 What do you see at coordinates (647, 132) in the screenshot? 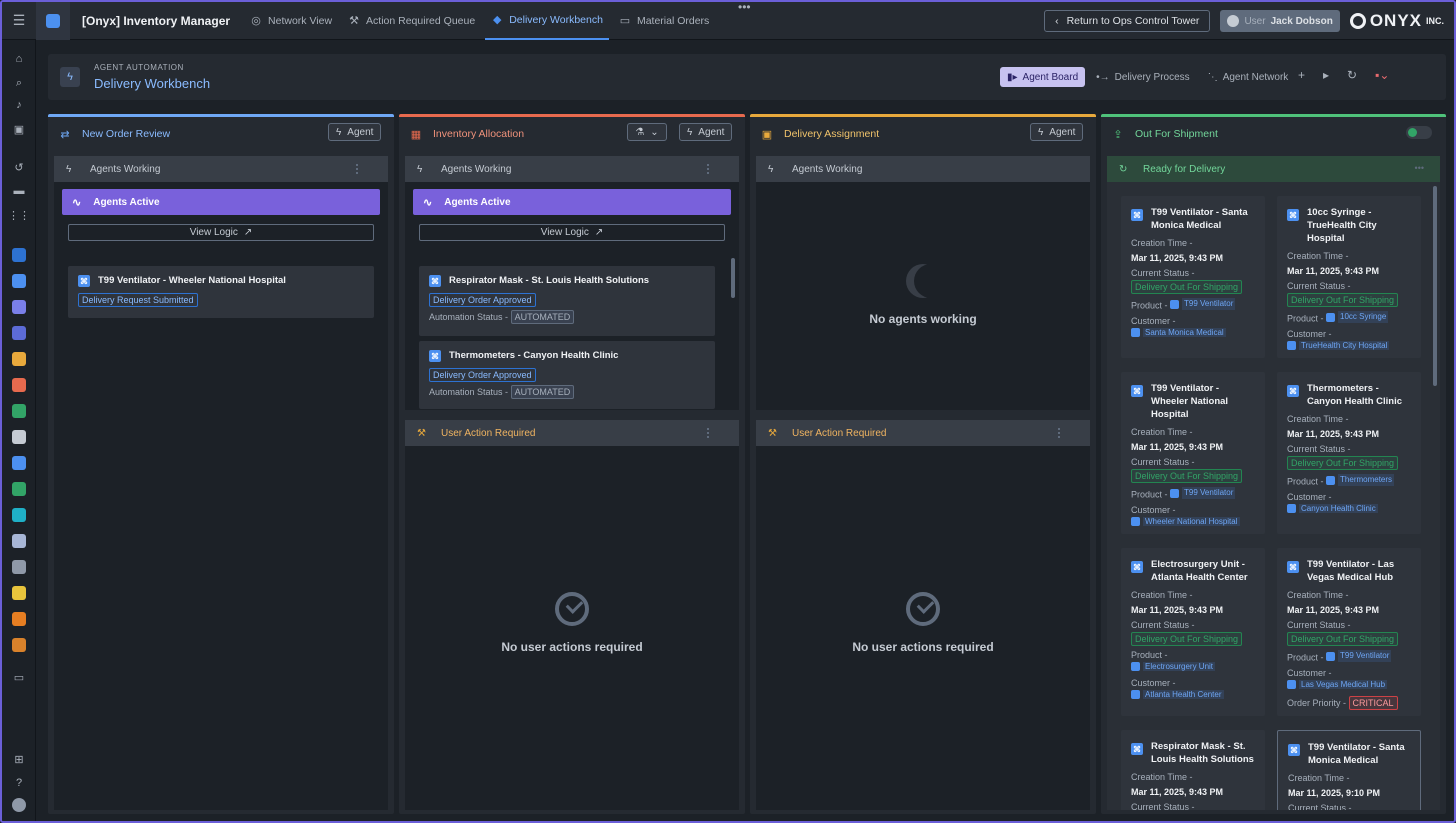
I see `flask-dropdown-button: ⚗ ⌄` at bounding box center [647, 132].